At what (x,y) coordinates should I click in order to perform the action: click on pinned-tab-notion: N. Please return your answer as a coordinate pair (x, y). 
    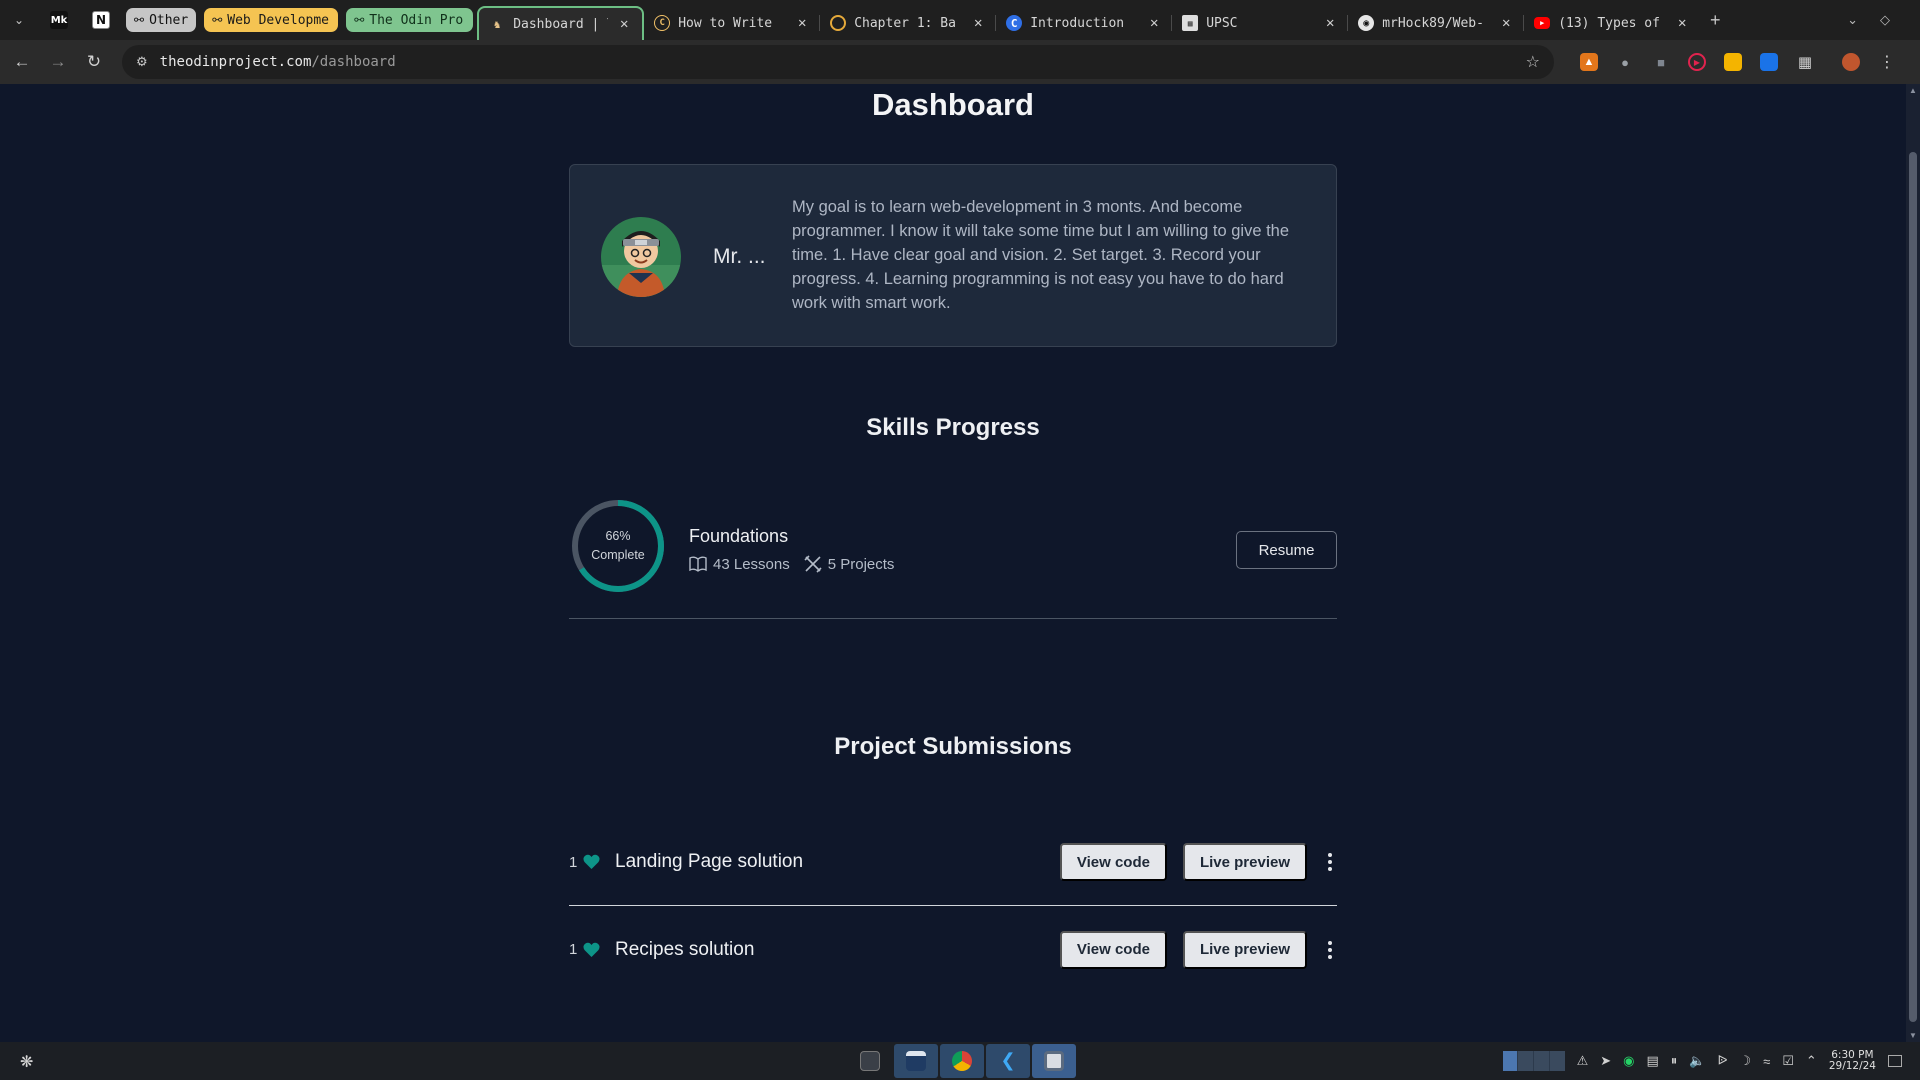
    Looking at the image, I should click on (101, 20).